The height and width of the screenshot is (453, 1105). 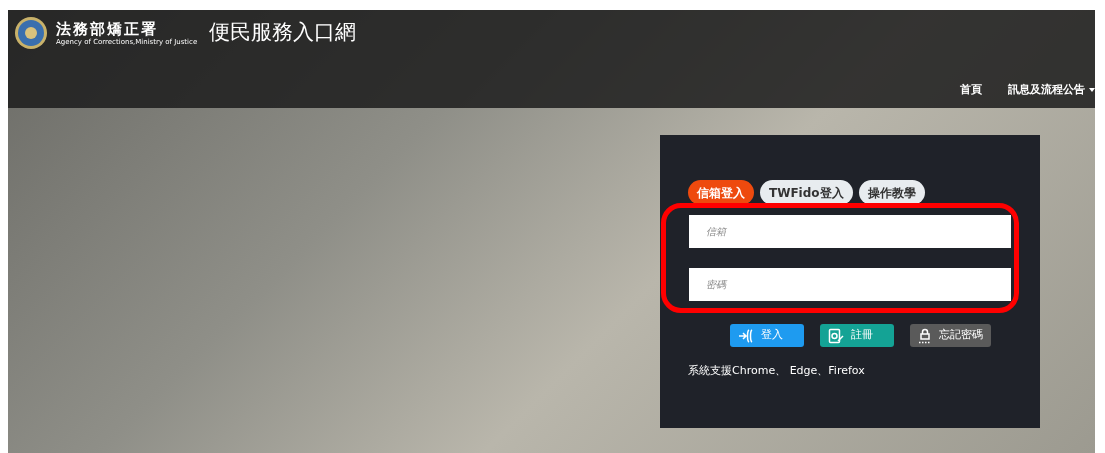 I want to click on lock-icon, so click(x=924, y=335).